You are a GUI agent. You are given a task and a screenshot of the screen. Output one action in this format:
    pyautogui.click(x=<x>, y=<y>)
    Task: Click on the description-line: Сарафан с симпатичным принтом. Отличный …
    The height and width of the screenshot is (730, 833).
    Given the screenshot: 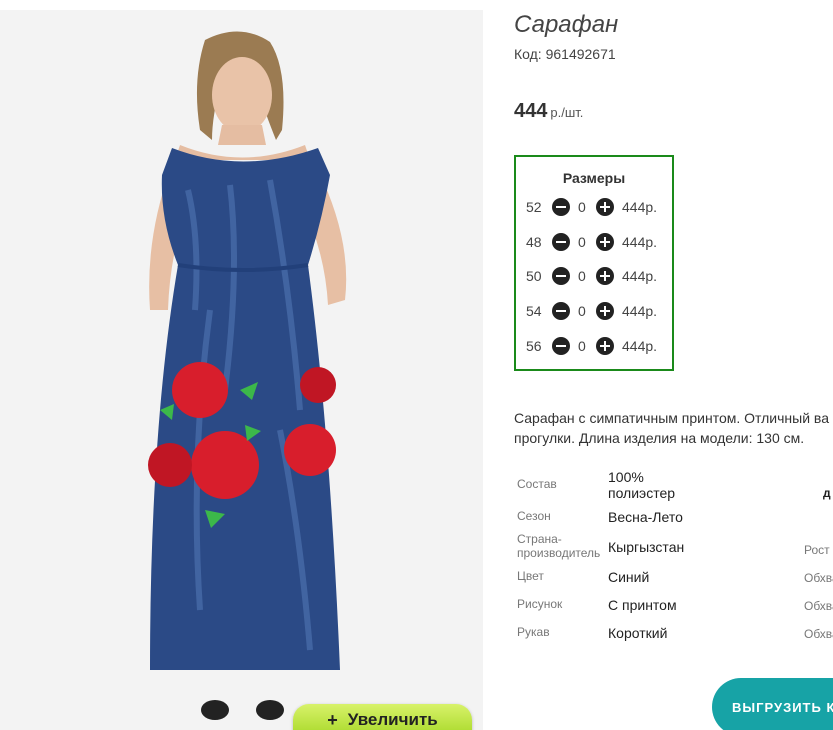 What is the action you would take?
    pyautogui.click(x=671, y=418)
    